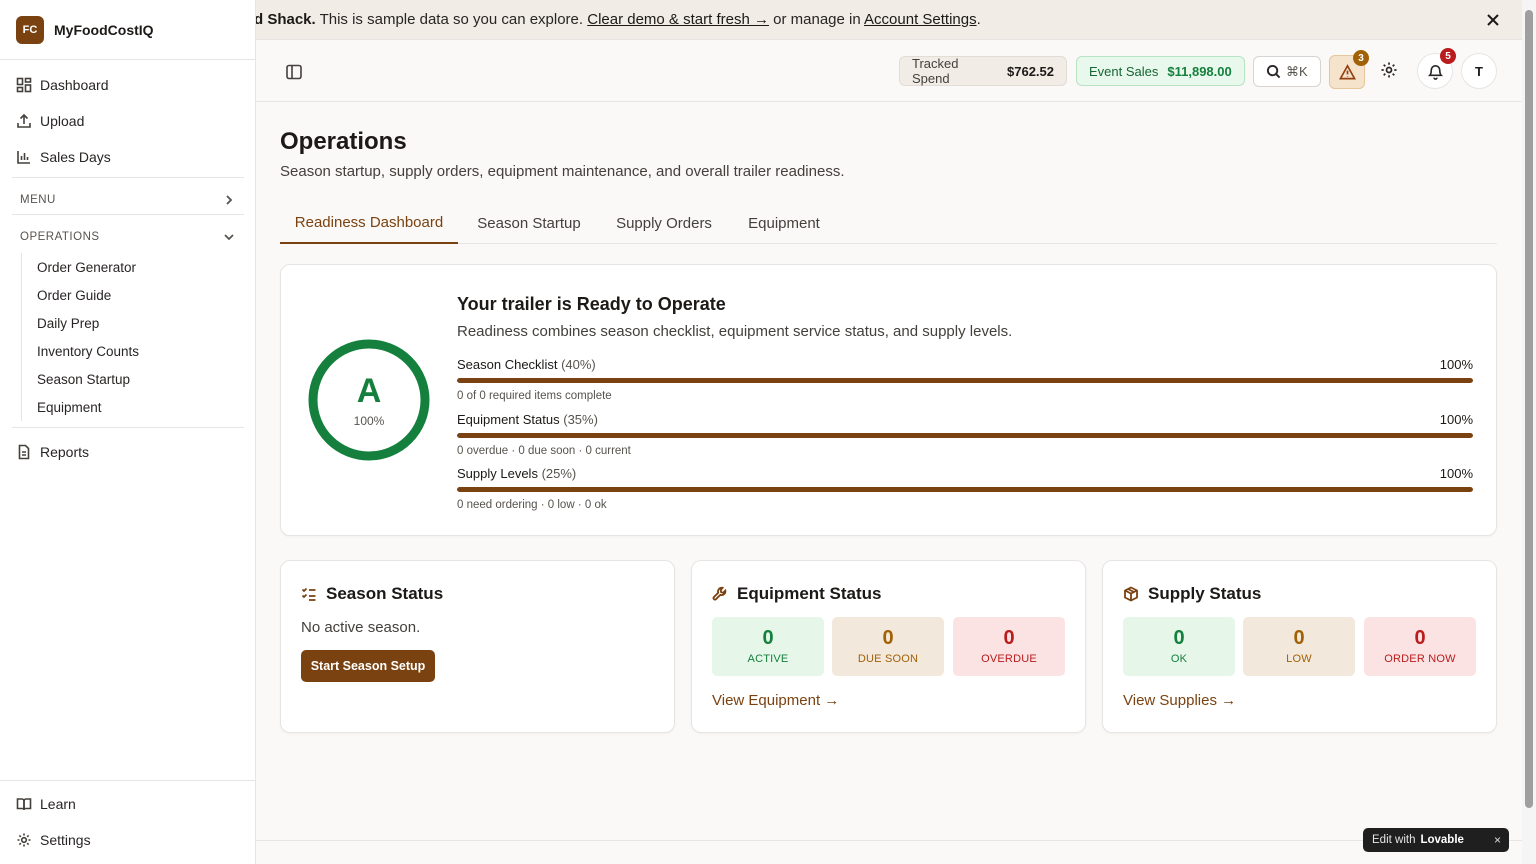 The width and height of the screenshot is (1536, 864). What do you see at coordinates (308, 594) in the screenshot?
I see `checklist-icon` at bounding box center [308, 594].